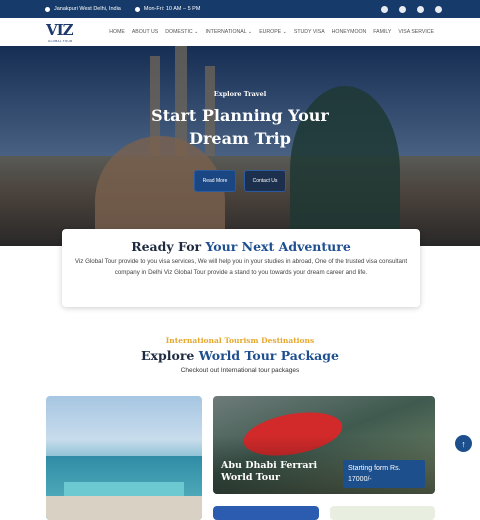 Image resolution: width=480 pixels, height=520 pixels. I want to click on hours-text: Mon-Fri: 10 AM – 5 PM, so click(172, 9).